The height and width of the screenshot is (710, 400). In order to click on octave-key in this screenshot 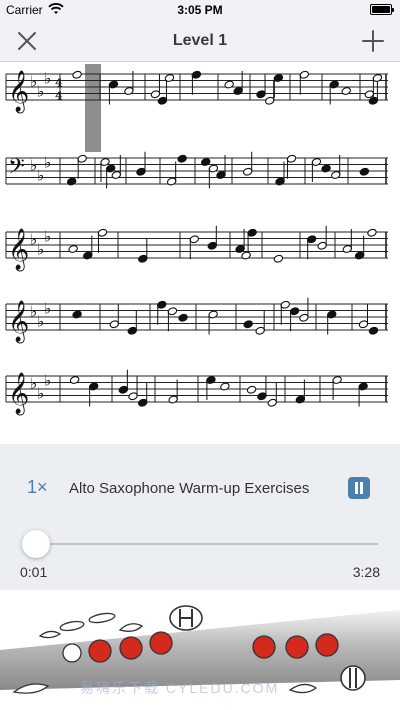, I will do `click(186, 618)`.